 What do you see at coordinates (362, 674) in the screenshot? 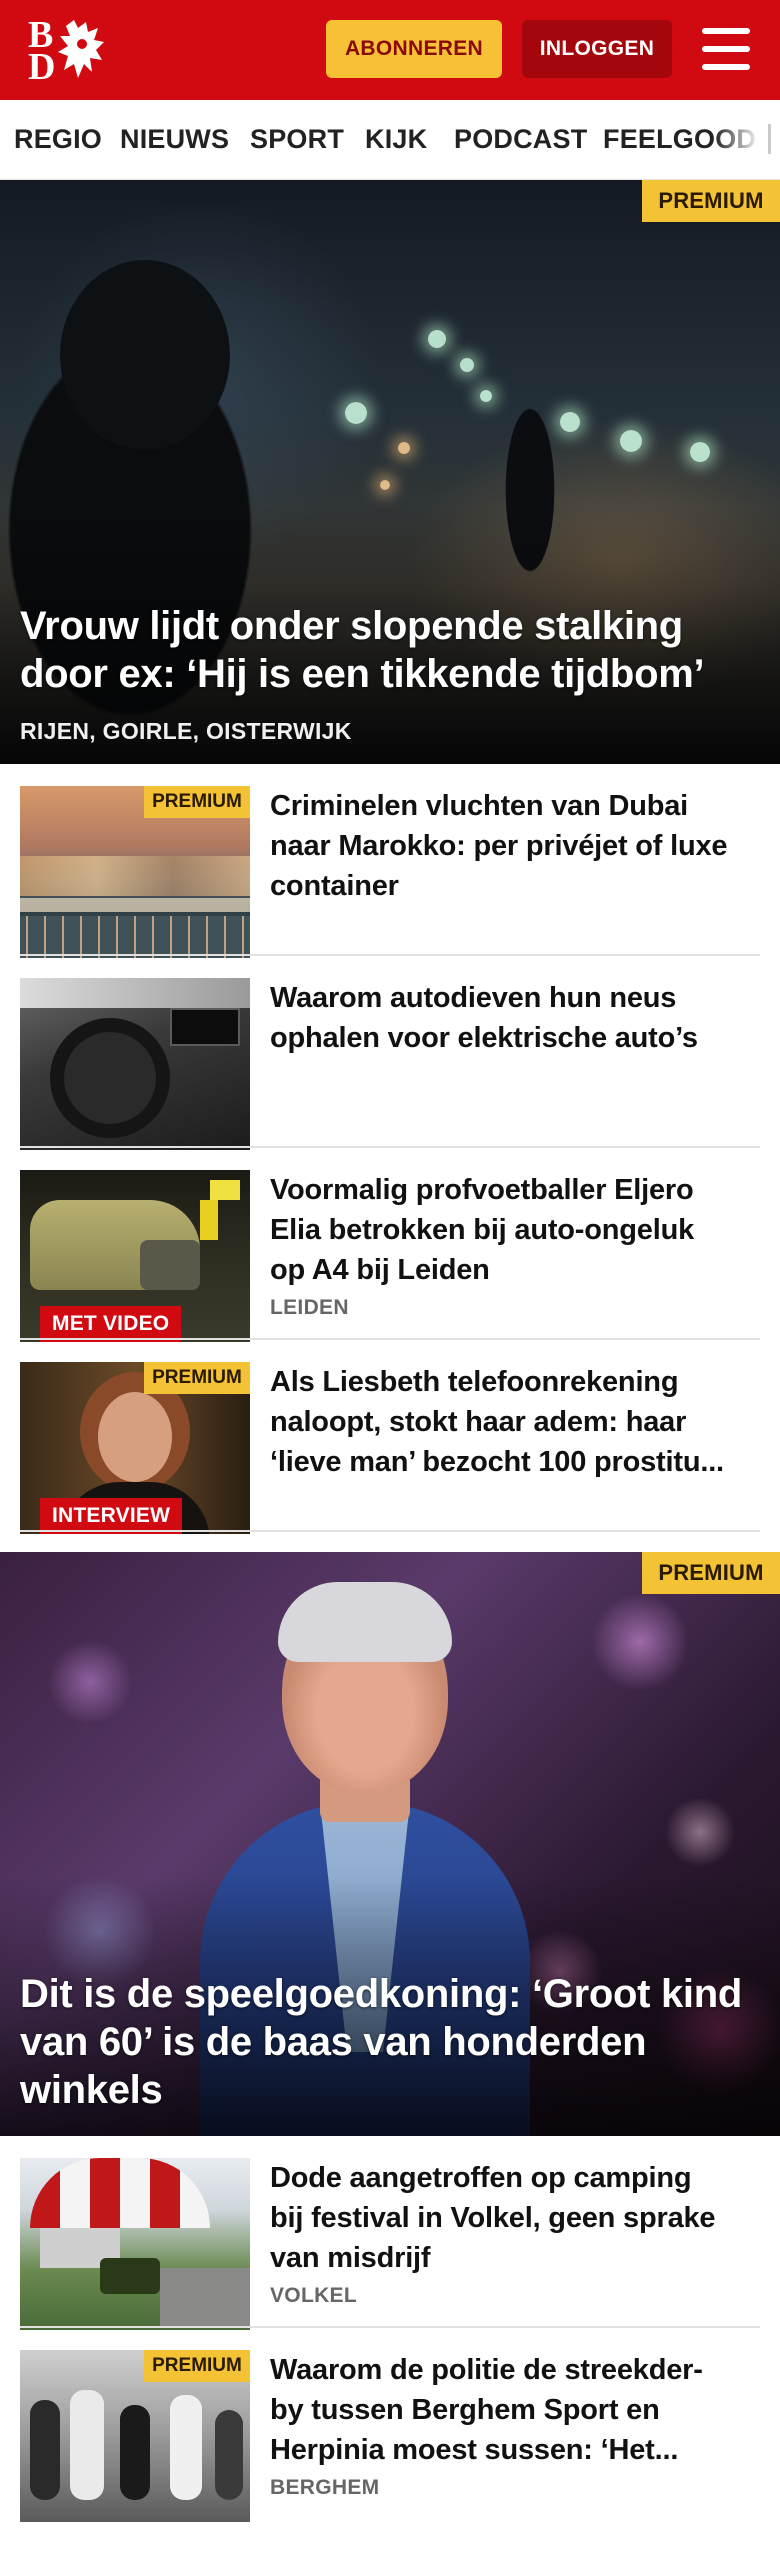
I see `hero-title-line2: door ex: ‘Hij is een tikkende tijdbom’` at bounding box center [362, 674].